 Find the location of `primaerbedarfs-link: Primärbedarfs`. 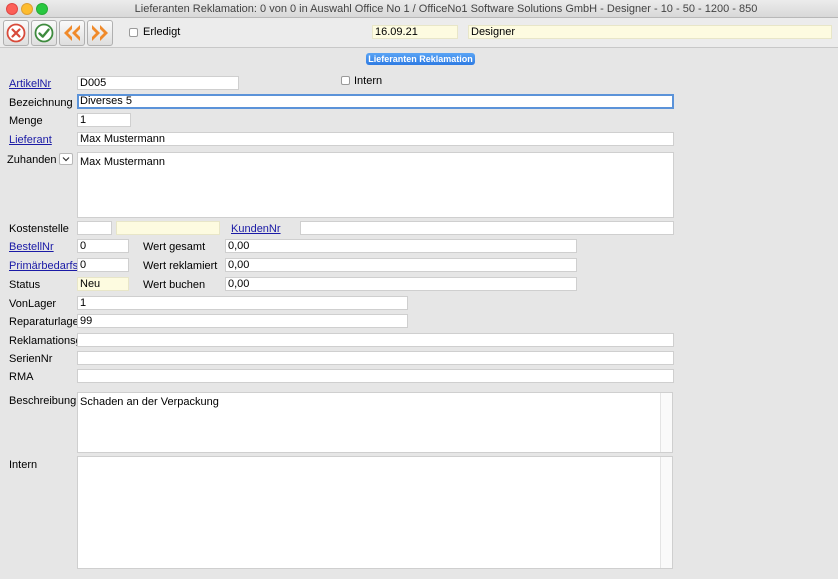

primaerbedarfs-link: Primärbedarfs is located at coordinates (43, 266).